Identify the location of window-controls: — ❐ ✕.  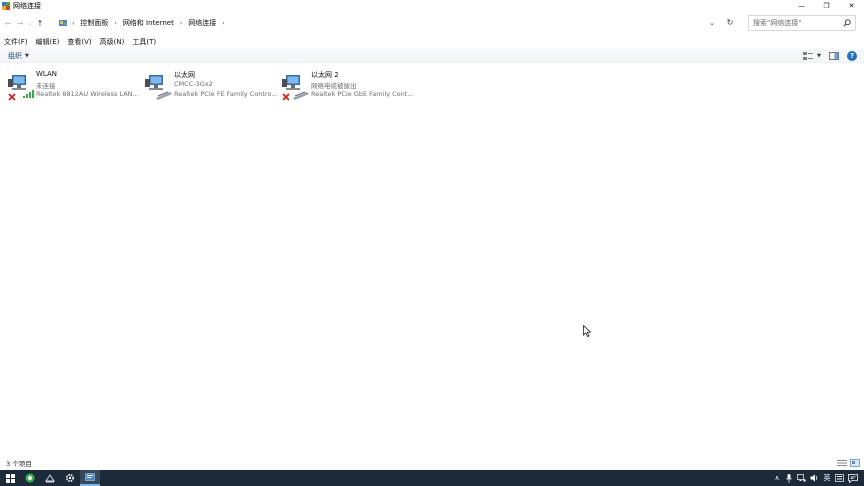
(826, 6).